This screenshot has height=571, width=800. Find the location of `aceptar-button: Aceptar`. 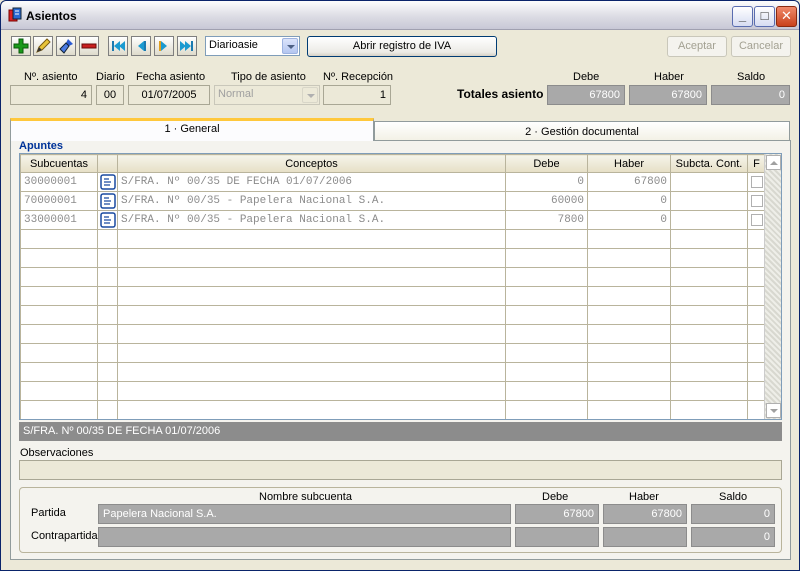

aceptar-button: Aceptar is located at coordinates (697, 46).